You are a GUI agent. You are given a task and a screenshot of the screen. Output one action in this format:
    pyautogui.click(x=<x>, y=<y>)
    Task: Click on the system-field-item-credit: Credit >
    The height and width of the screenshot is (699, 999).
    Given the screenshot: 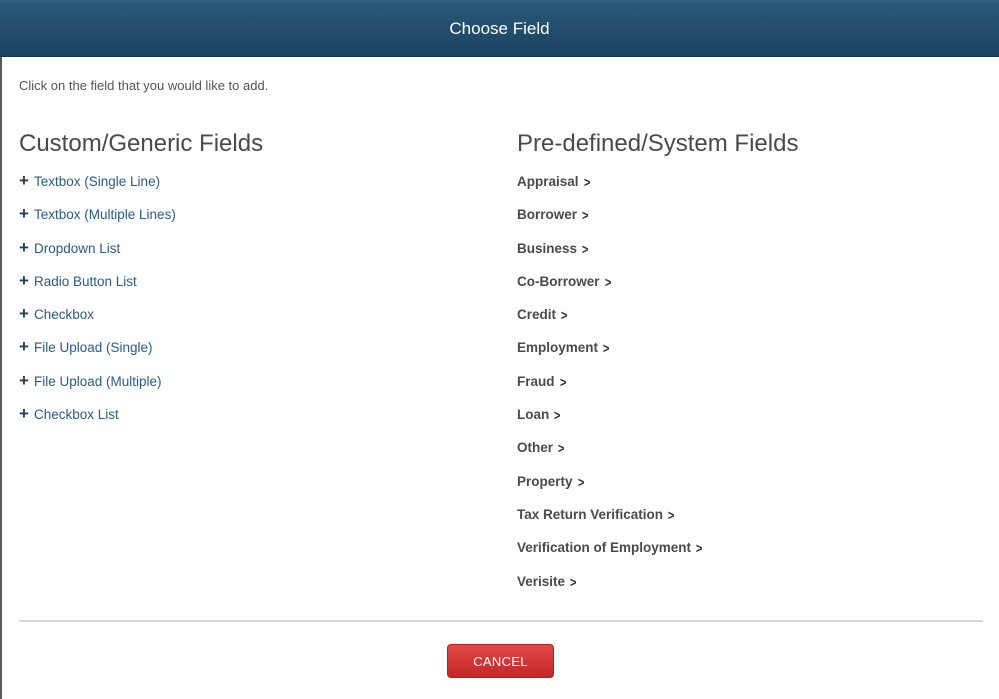 What is the action you would take?
    pyautogui.click(x=610, y=321)
    